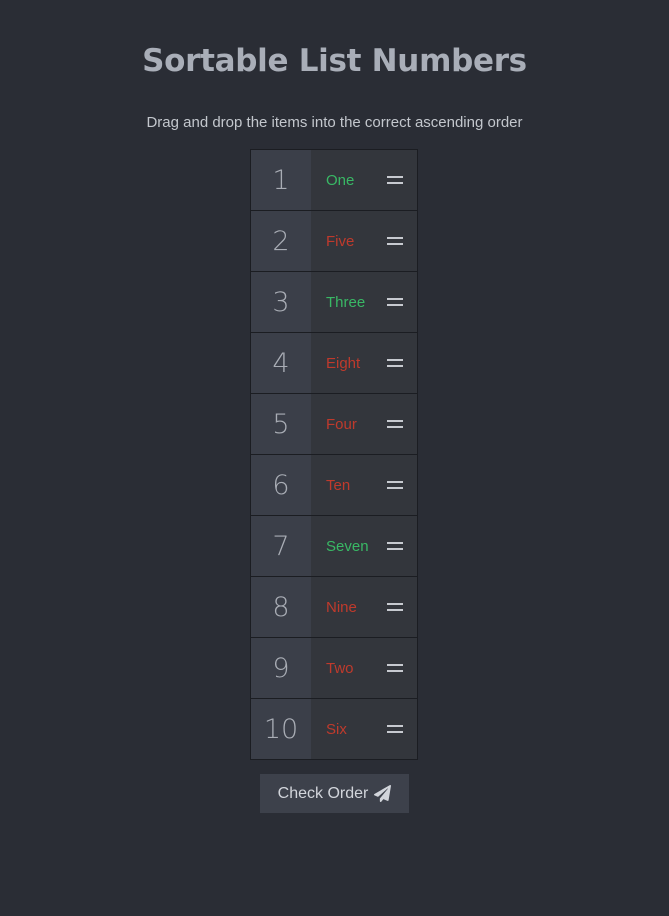  I want to click on draggable-item: Two, so click(364, 668).